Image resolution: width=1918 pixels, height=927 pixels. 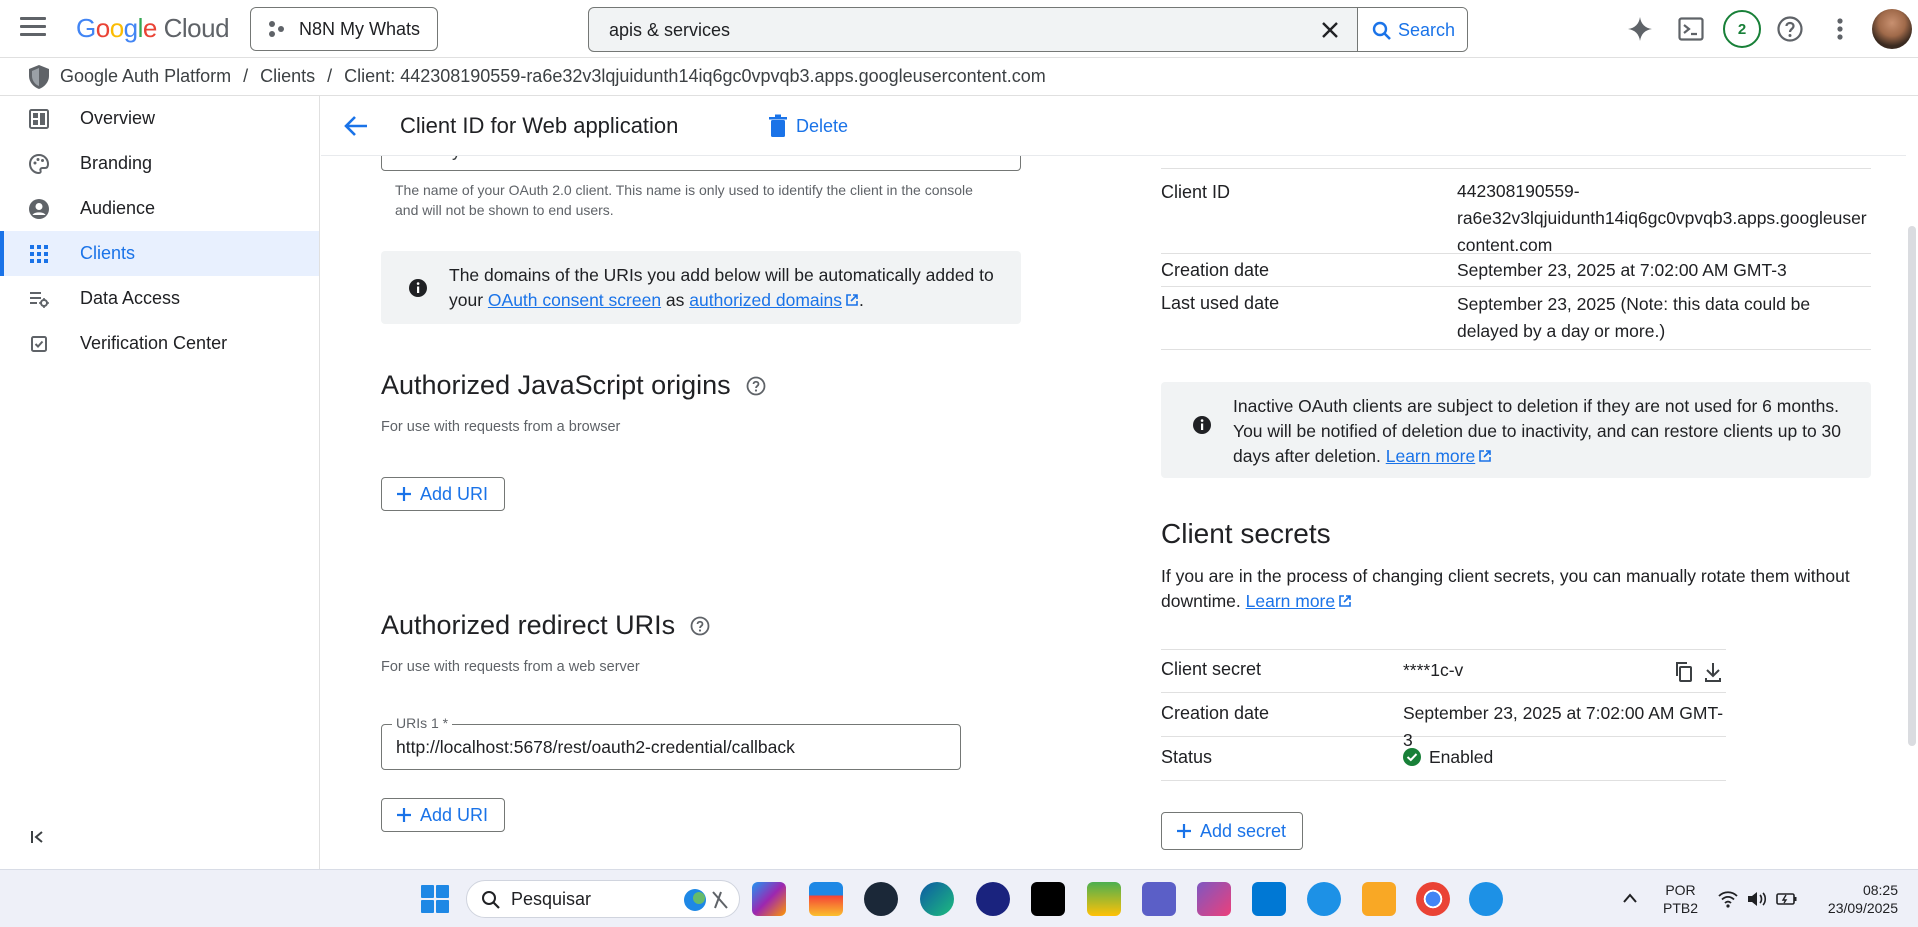 What do you see at coordinates (39, 344) in the screenshot?
I see `verified-checkbox-icon` at bounding box center [39, 344].